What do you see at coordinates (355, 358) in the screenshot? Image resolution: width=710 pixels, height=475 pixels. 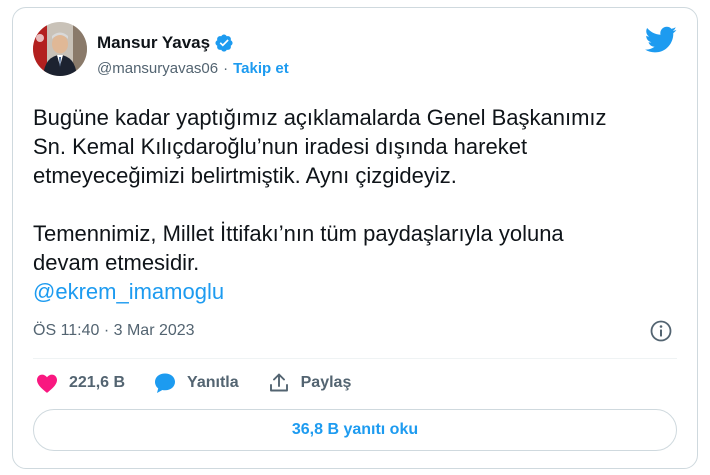 I see `divider` at bounding box center [355, 358].